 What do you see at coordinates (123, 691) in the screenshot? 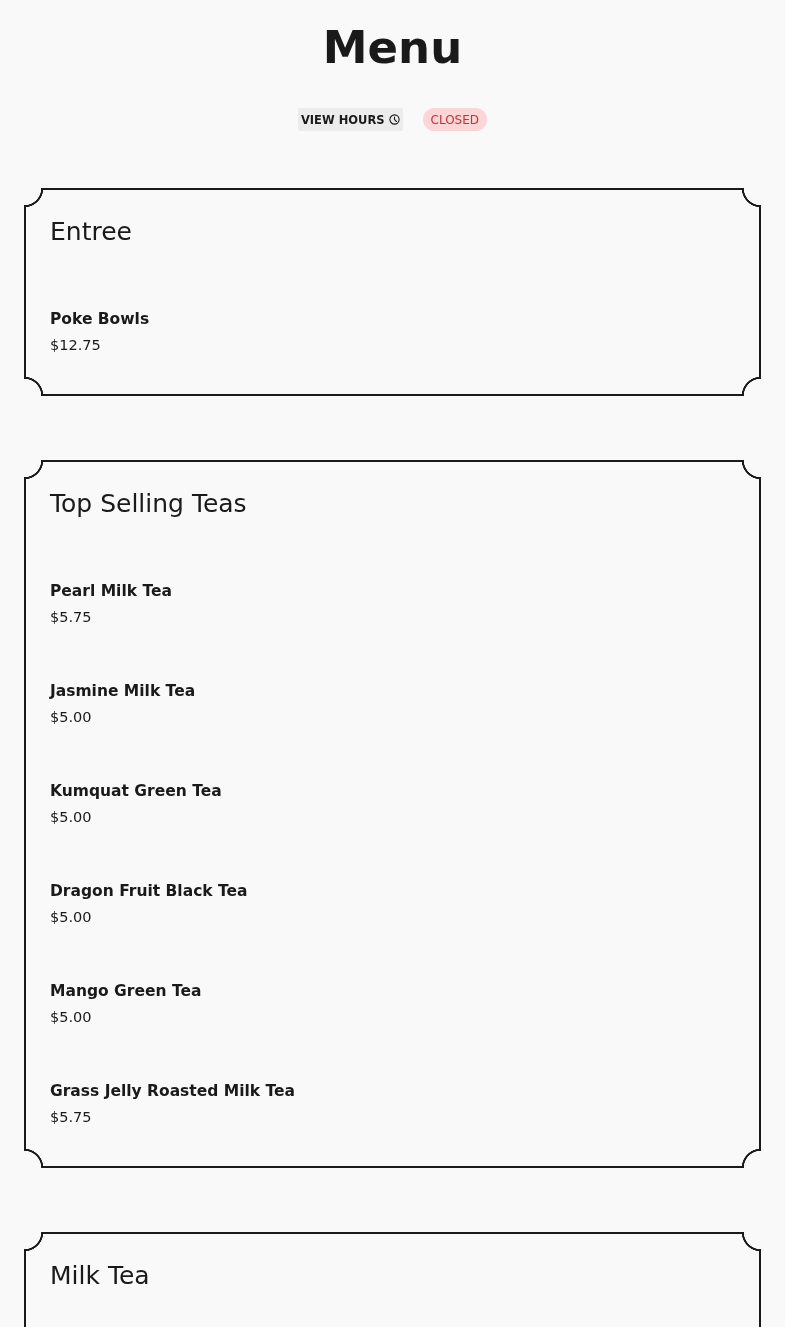
I see `item-name: Jasmine Milk Tea` at bounding box center [123, 691].